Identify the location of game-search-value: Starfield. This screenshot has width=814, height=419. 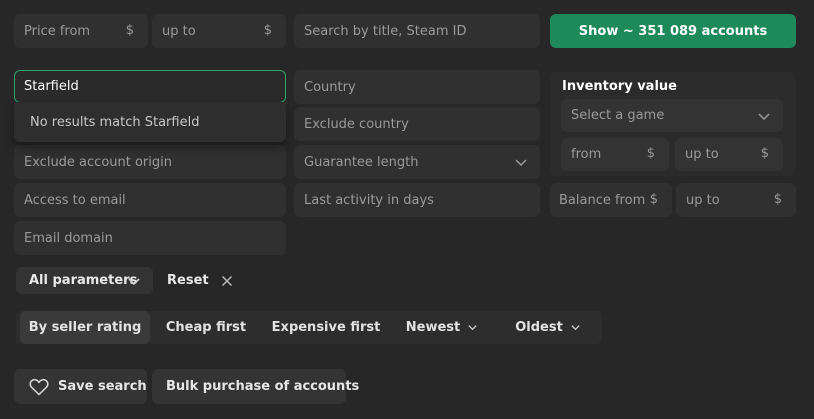
(51, 86).